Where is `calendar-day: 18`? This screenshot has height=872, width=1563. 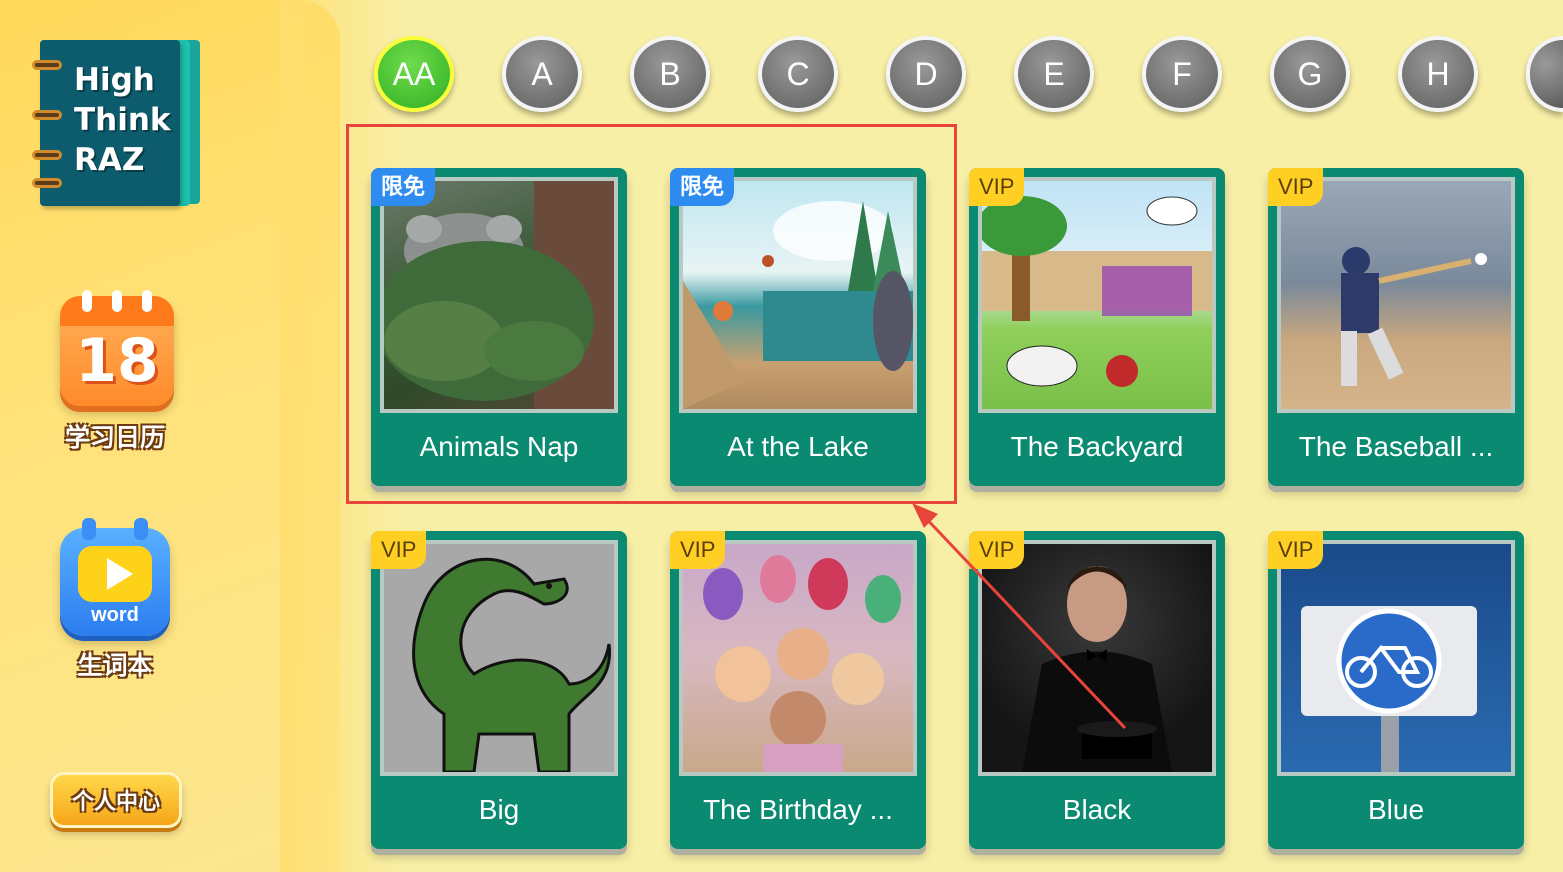 calendar-day: 18 is located at coordinates (117, 361).